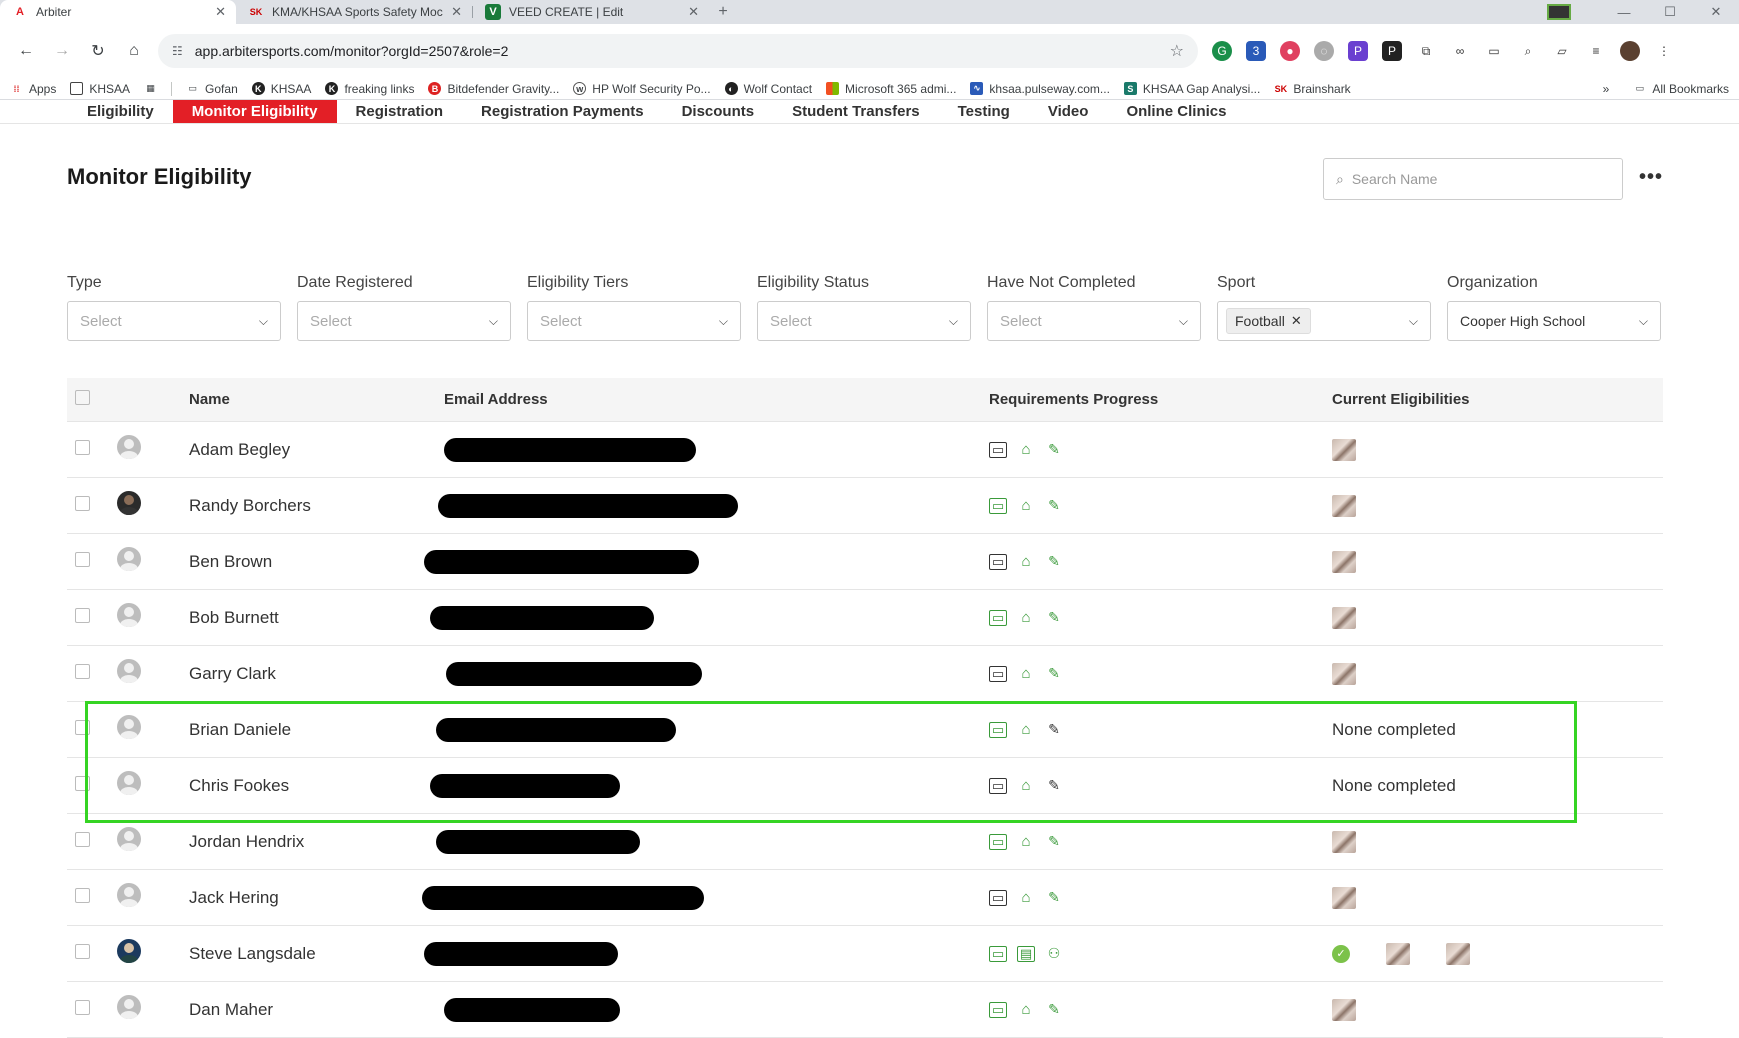 The image size is (1739, 1038). I want to click on eligibility-tiers-select: Select ⌵, so click(634, 321).